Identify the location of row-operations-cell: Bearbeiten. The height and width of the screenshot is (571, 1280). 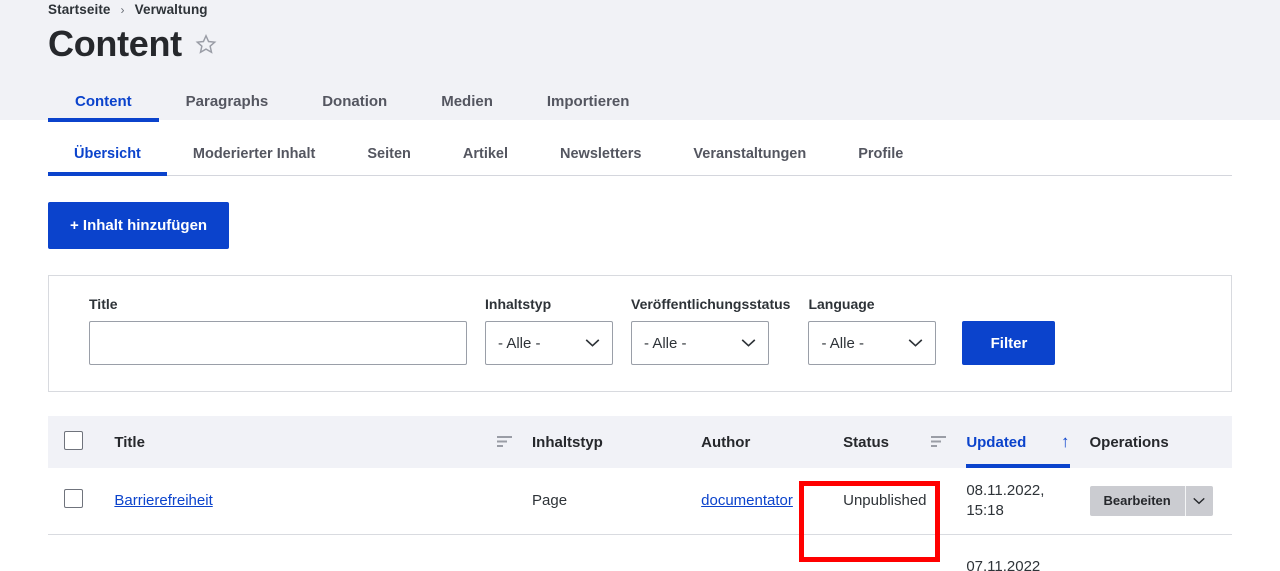
(1156, 501).